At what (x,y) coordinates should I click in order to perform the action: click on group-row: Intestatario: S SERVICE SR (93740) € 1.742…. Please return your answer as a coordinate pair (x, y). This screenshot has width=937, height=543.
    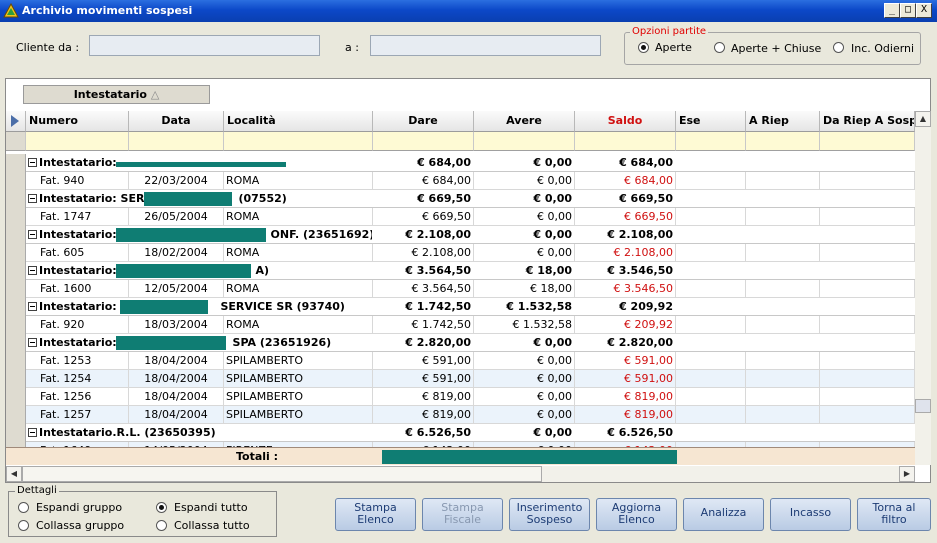
    Looking at the image, I should click on (470, 307).